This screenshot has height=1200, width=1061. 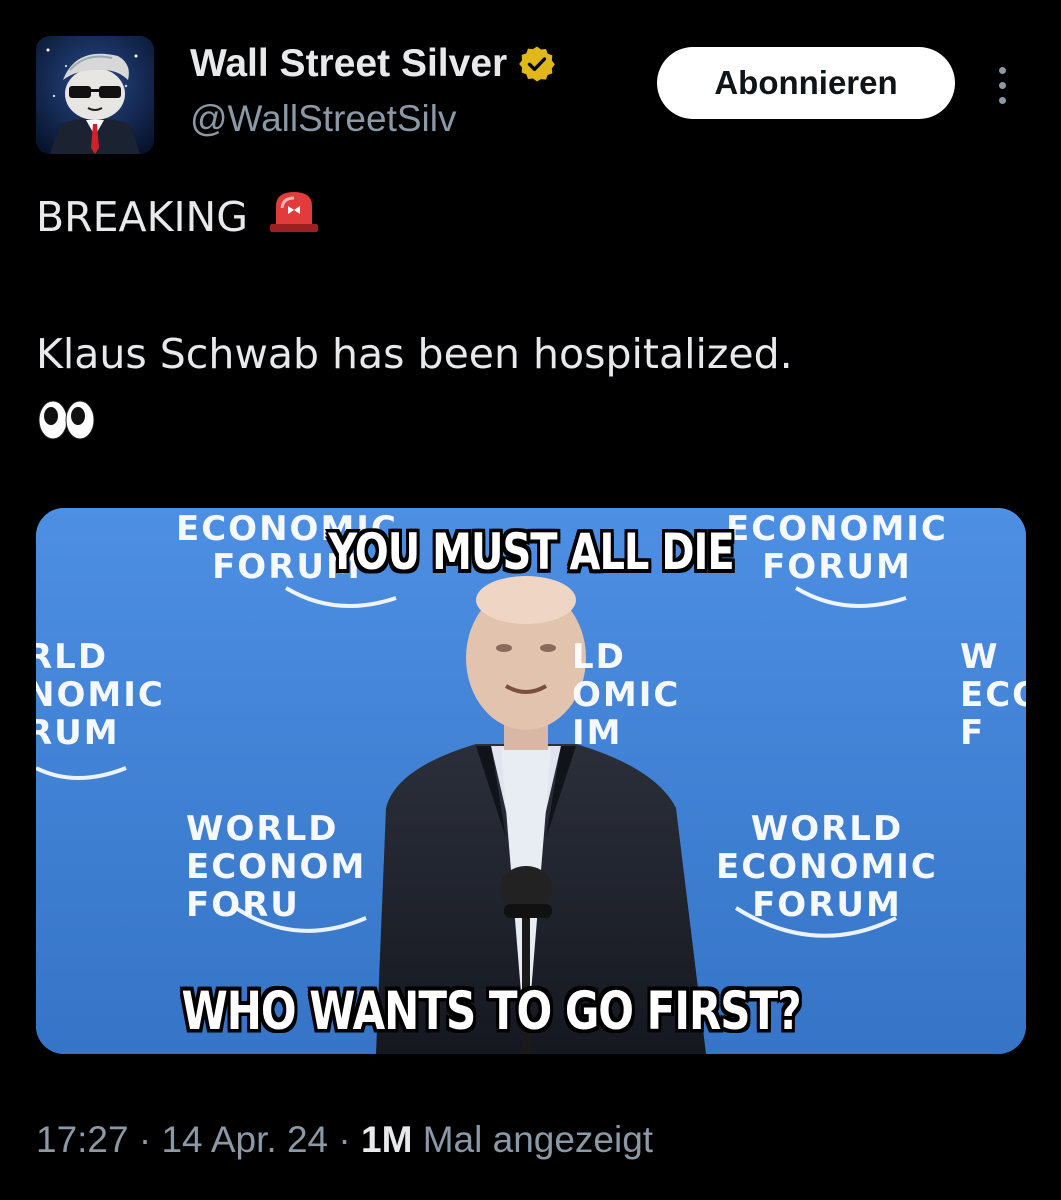 What do you see at coordinates (993, 695) in the screenshot?
I see `wef-logo-text: W ECO F` at bounding box center [993, 695].